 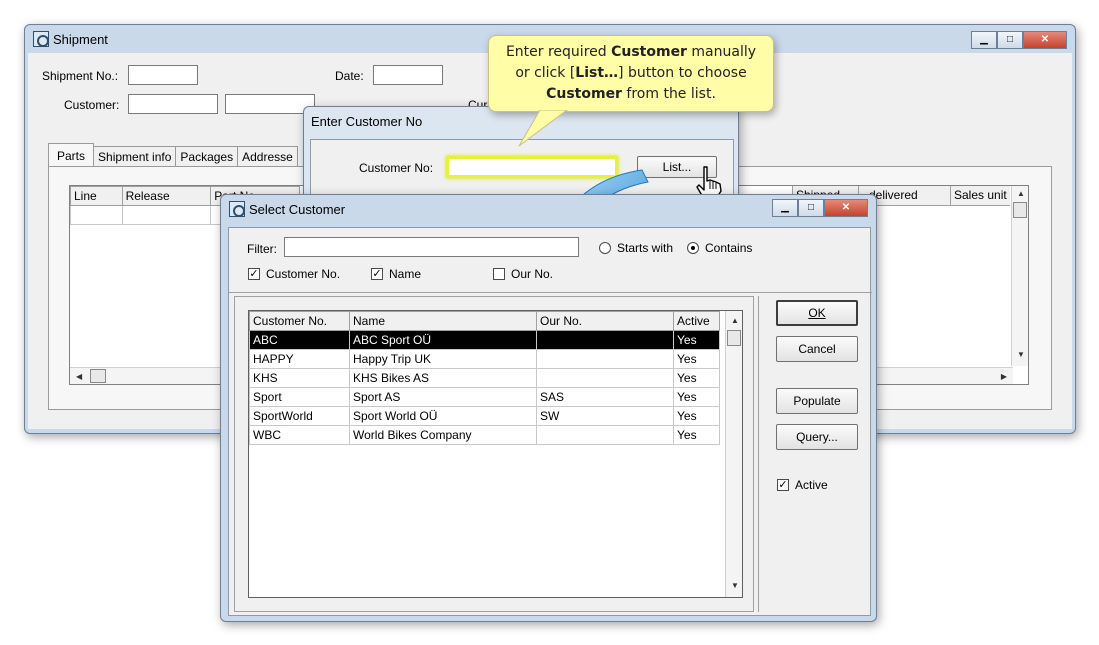 What do you see at coordinates (297, 209) in the screenshot?
I see `select-customer-title: Select Customer` at bounding box center [297, 209].